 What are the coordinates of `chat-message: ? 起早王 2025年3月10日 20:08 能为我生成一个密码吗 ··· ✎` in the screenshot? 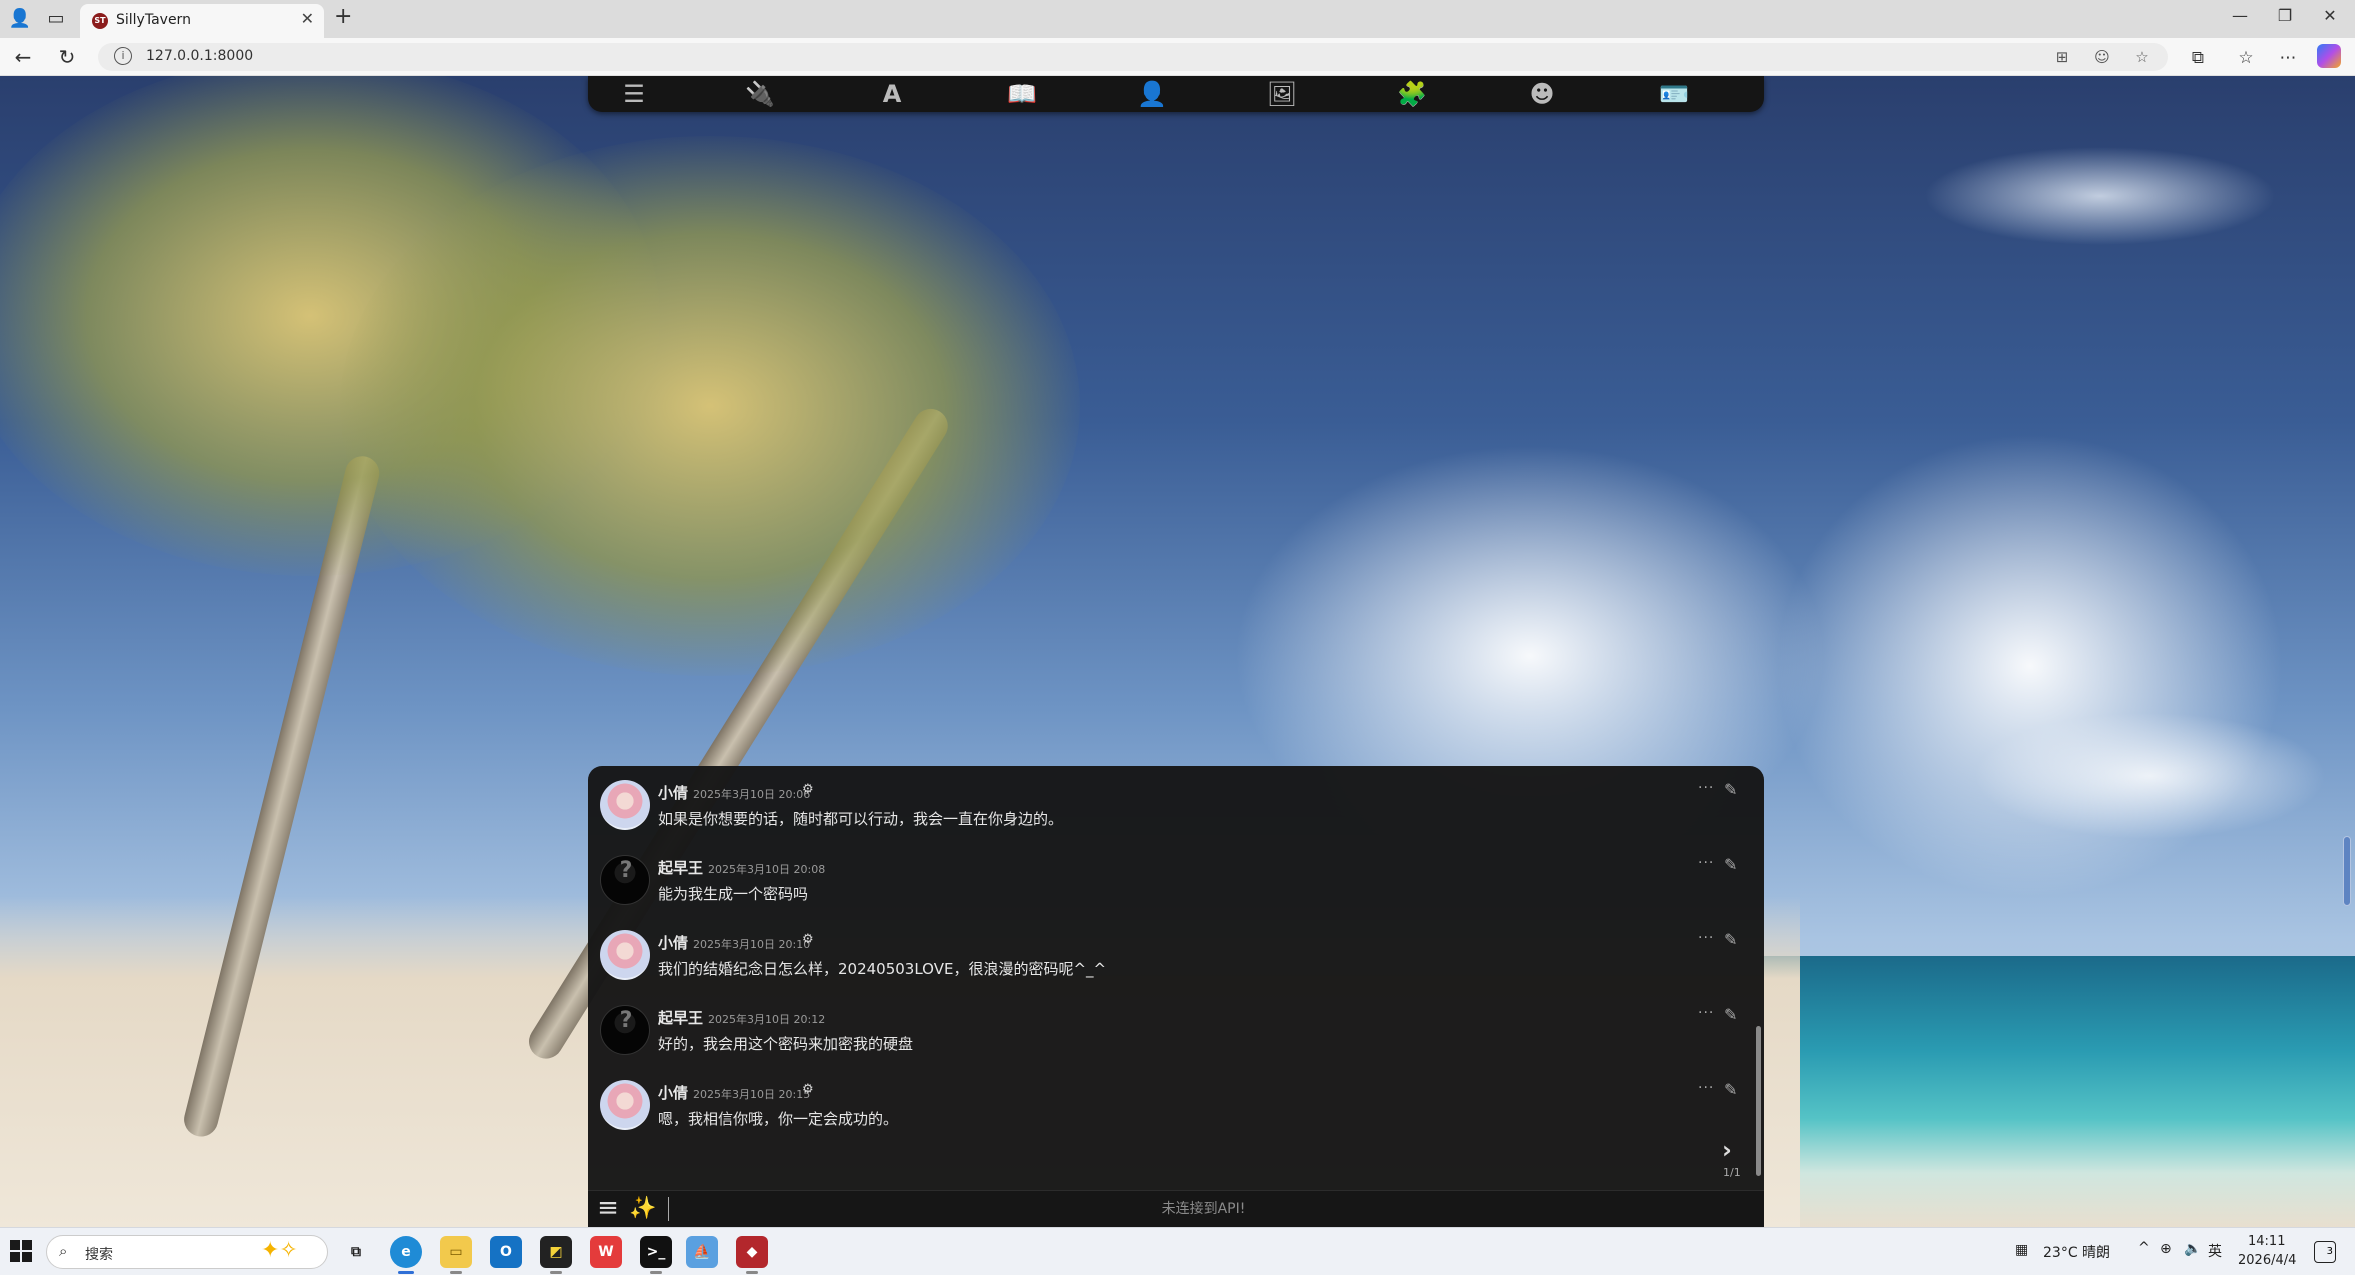 It's located at (1168, 880).